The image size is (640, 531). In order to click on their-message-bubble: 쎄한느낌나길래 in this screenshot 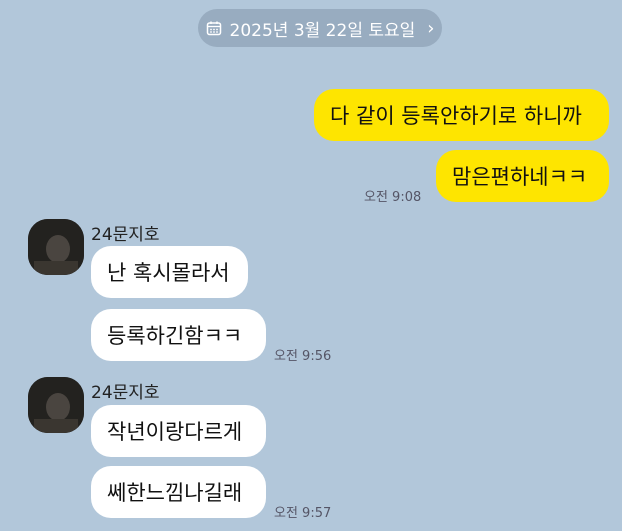, I will do `click(178, 492)`.